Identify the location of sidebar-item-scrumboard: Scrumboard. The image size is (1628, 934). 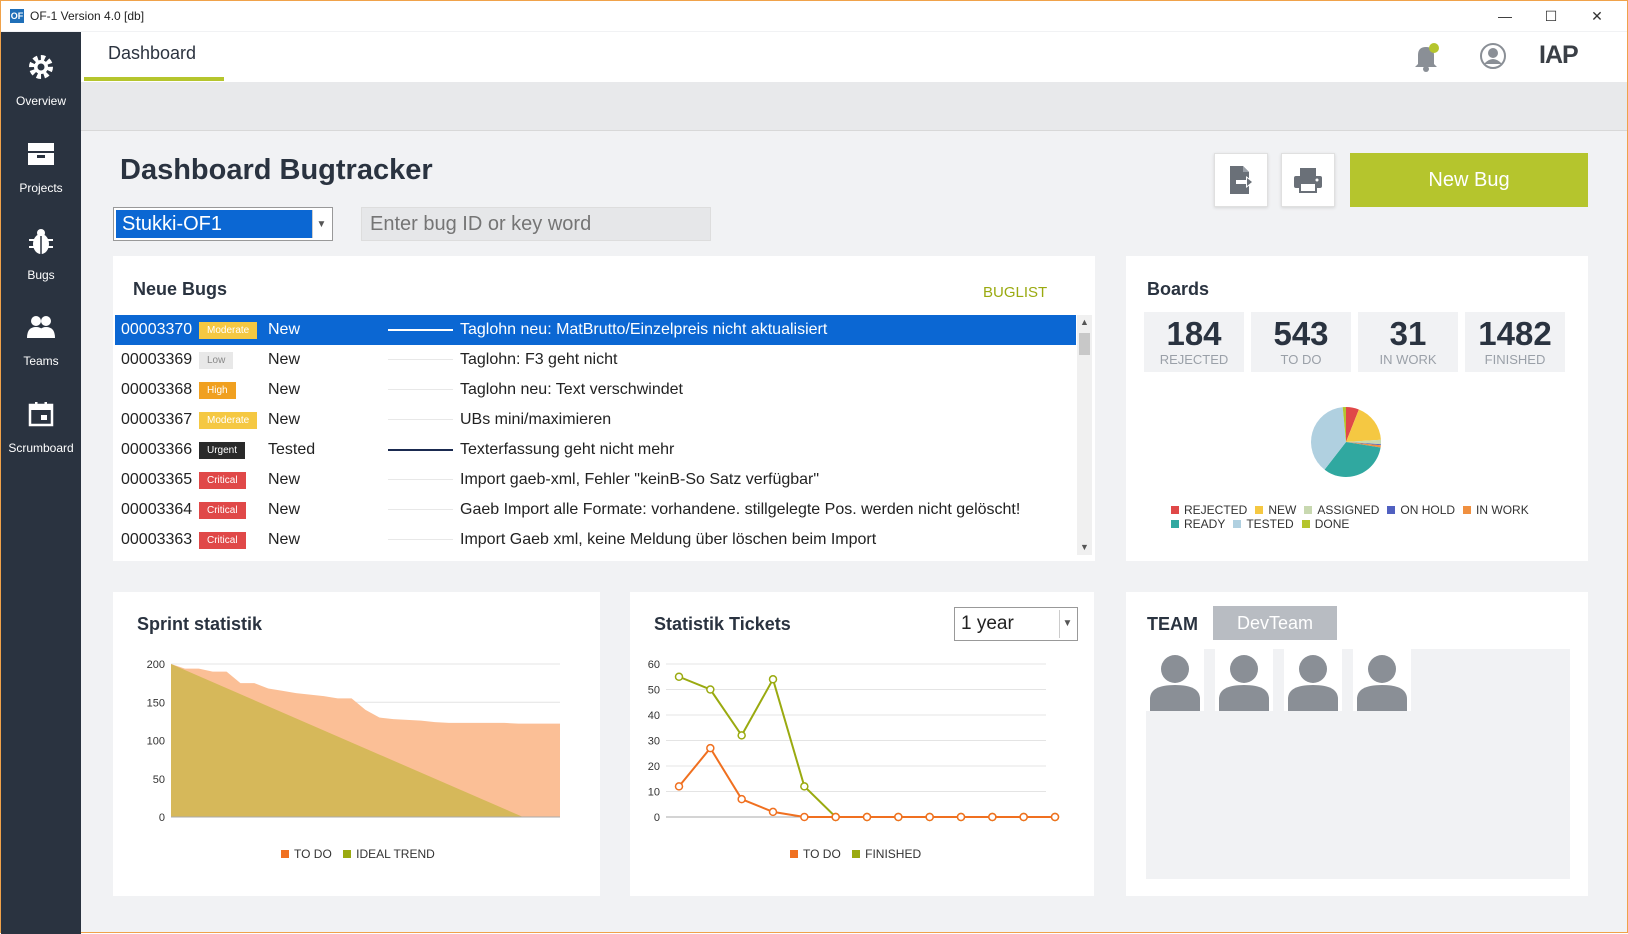
(41, 439).